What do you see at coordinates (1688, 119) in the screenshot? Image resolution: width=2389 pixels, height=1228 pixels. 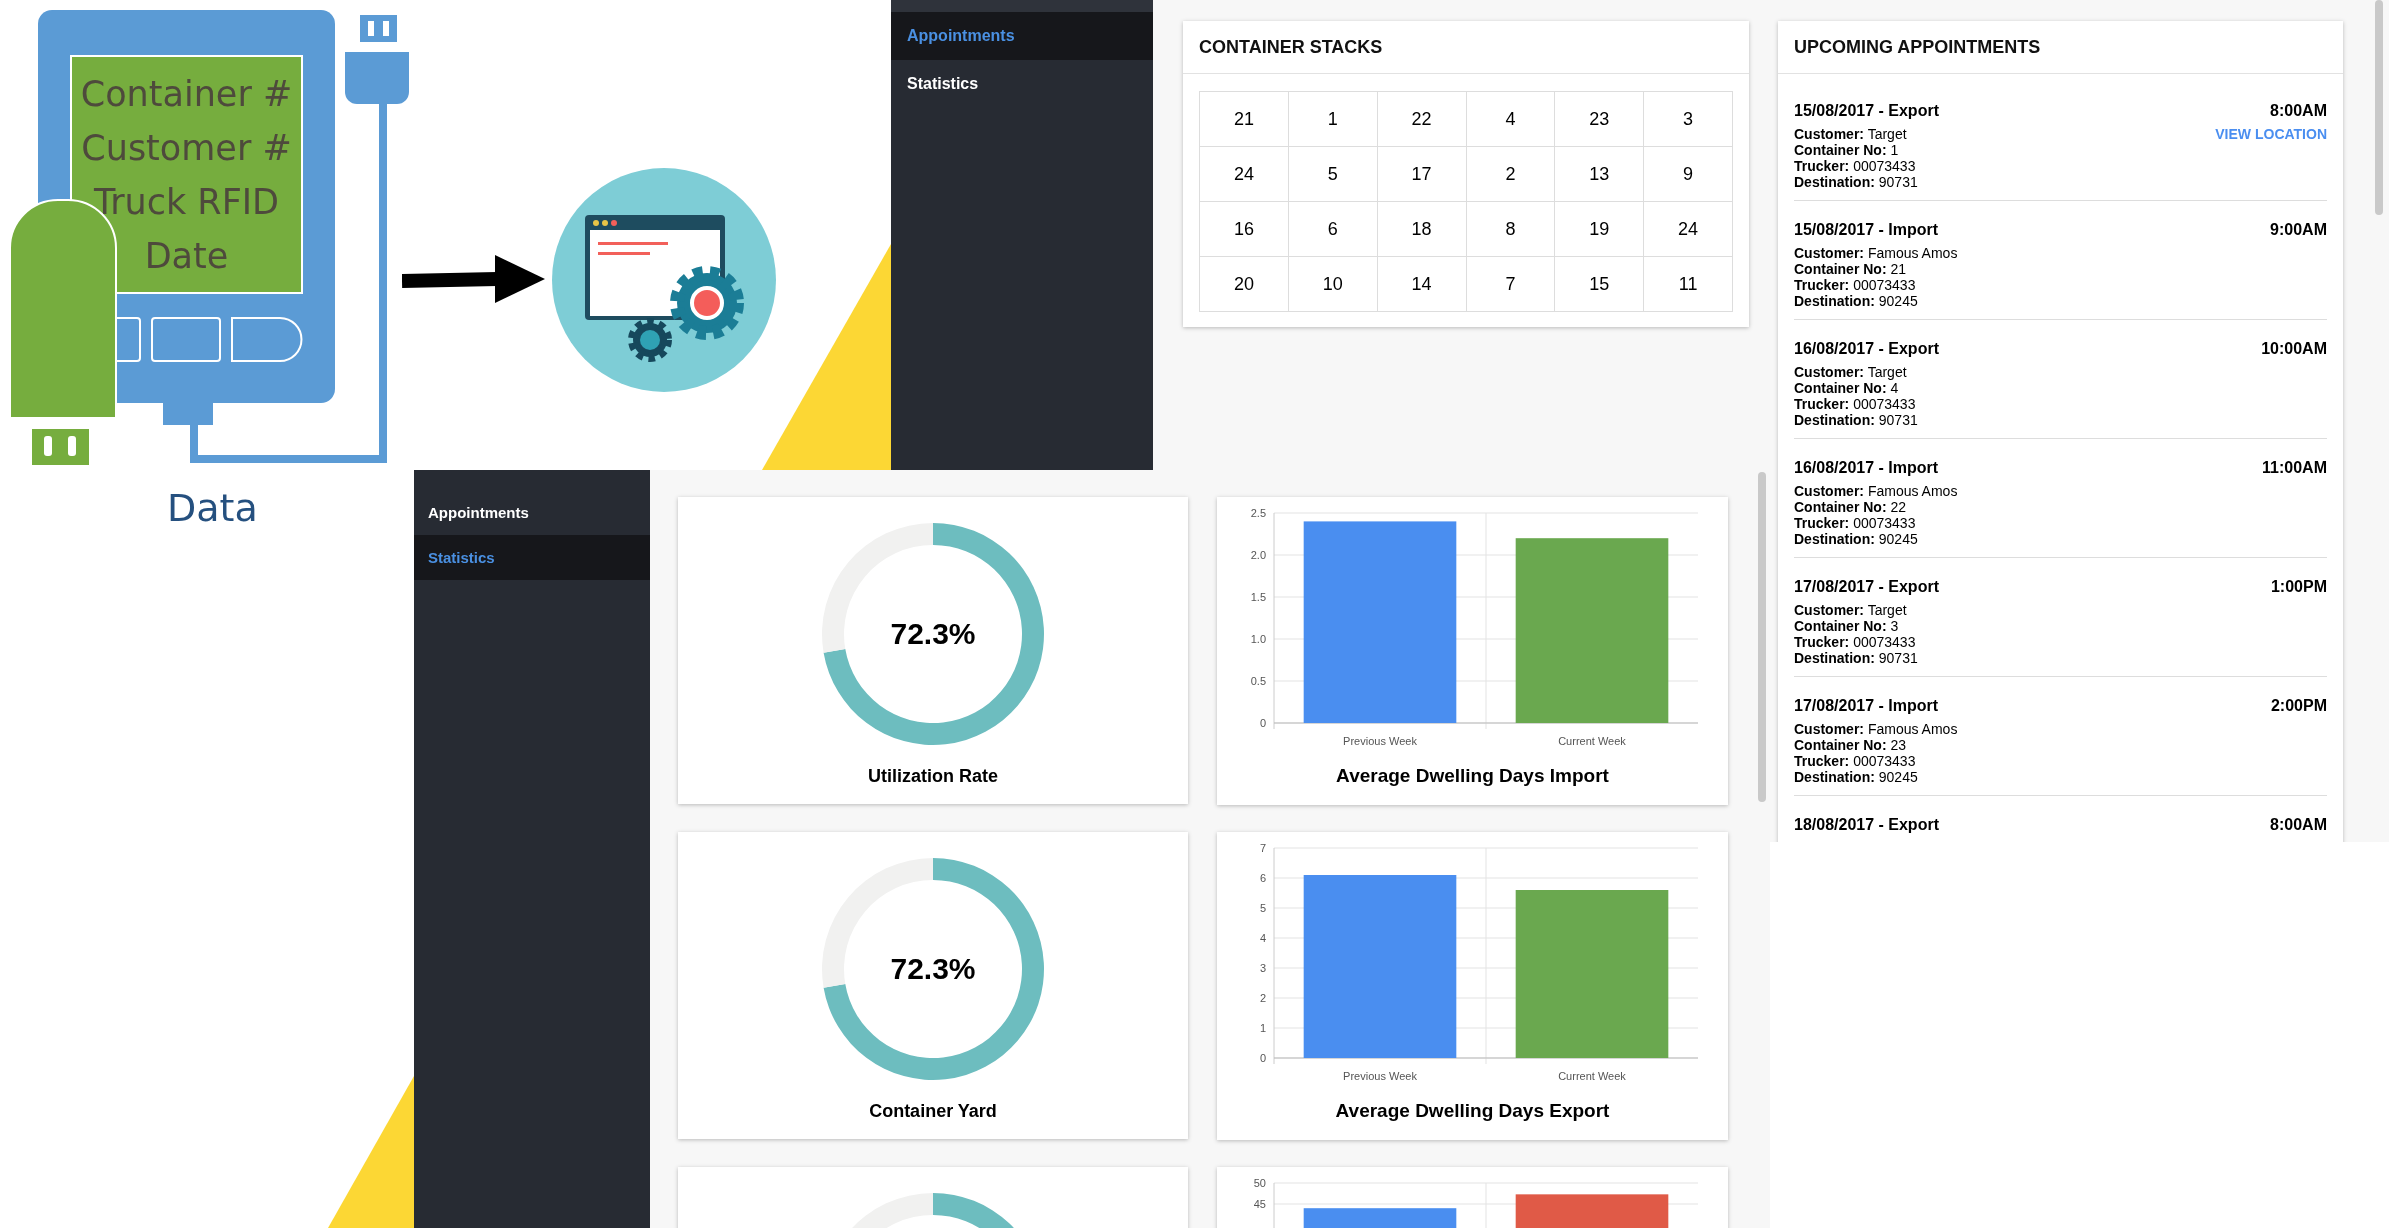 I see `table-cell: 3` at bounding box center [1688, 119].